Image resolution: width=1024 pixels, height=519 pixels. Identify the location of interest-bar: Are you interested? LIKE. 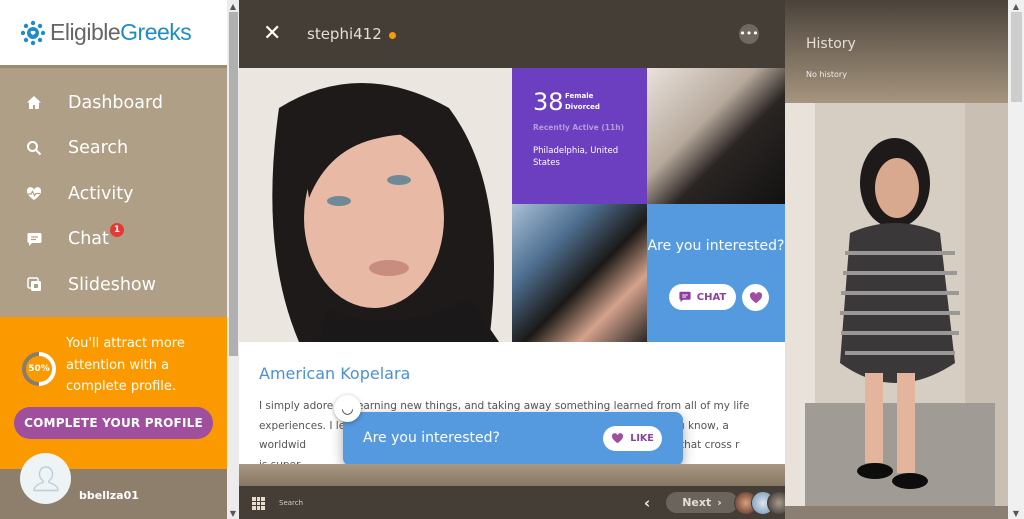
(513, 439).